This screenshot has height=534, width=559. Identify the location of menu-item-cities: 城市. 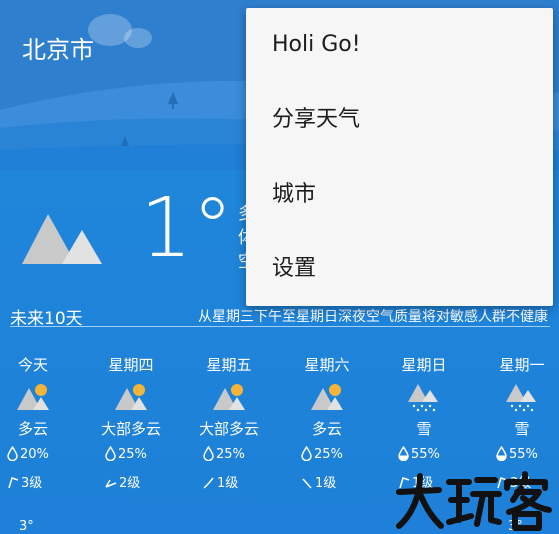
(399, 195).